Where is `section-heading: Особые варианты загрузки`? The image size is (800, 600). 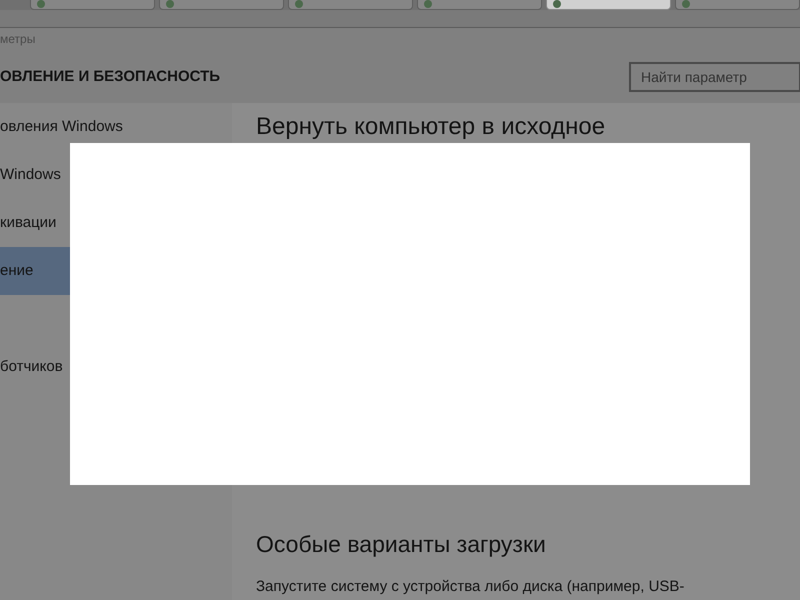
section-heading: Особые варианты загрузки is located at coordinates (401, 544).